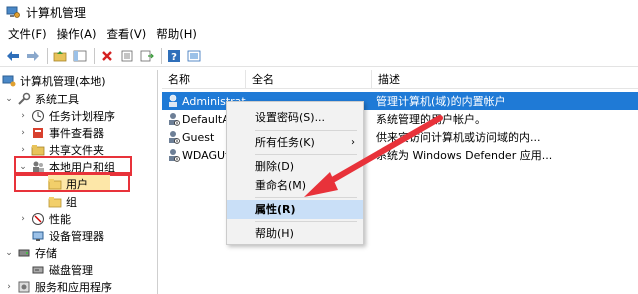  I want to click on context-item-delete: 删除(D), so click(295, 166).